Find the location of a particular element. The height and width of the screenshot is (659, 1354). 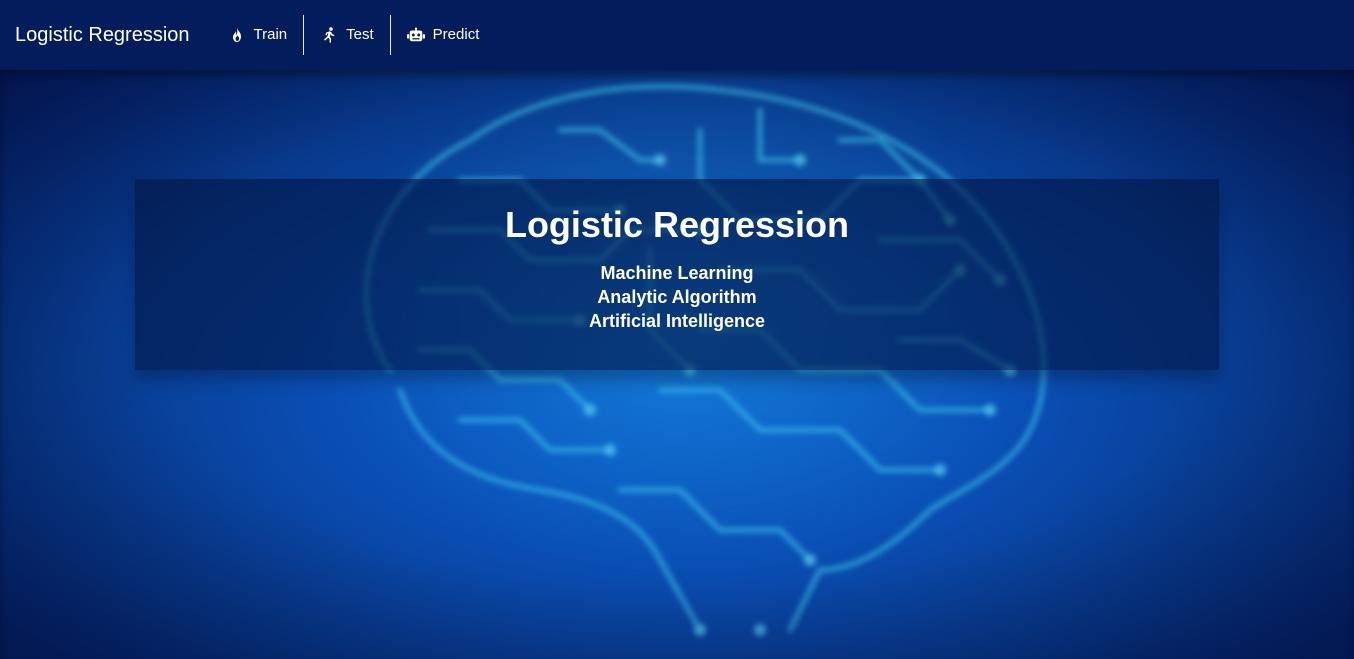

hero-line-analytic-algorithm: Analytic Algorithm is located at coordinates (677, 297).